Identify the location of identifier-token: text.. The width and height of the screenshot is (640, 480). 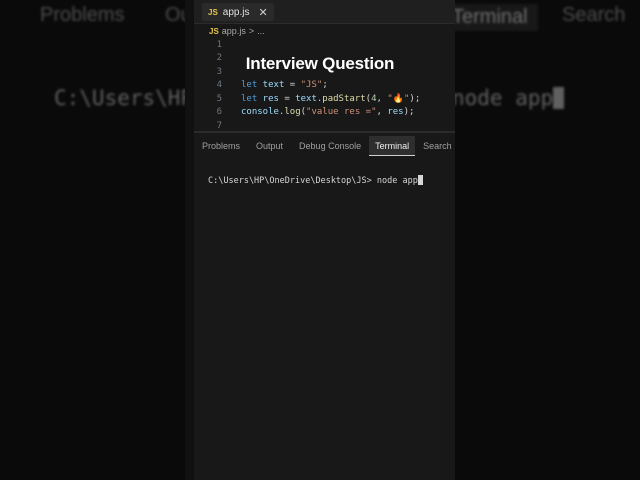
(309, 98).